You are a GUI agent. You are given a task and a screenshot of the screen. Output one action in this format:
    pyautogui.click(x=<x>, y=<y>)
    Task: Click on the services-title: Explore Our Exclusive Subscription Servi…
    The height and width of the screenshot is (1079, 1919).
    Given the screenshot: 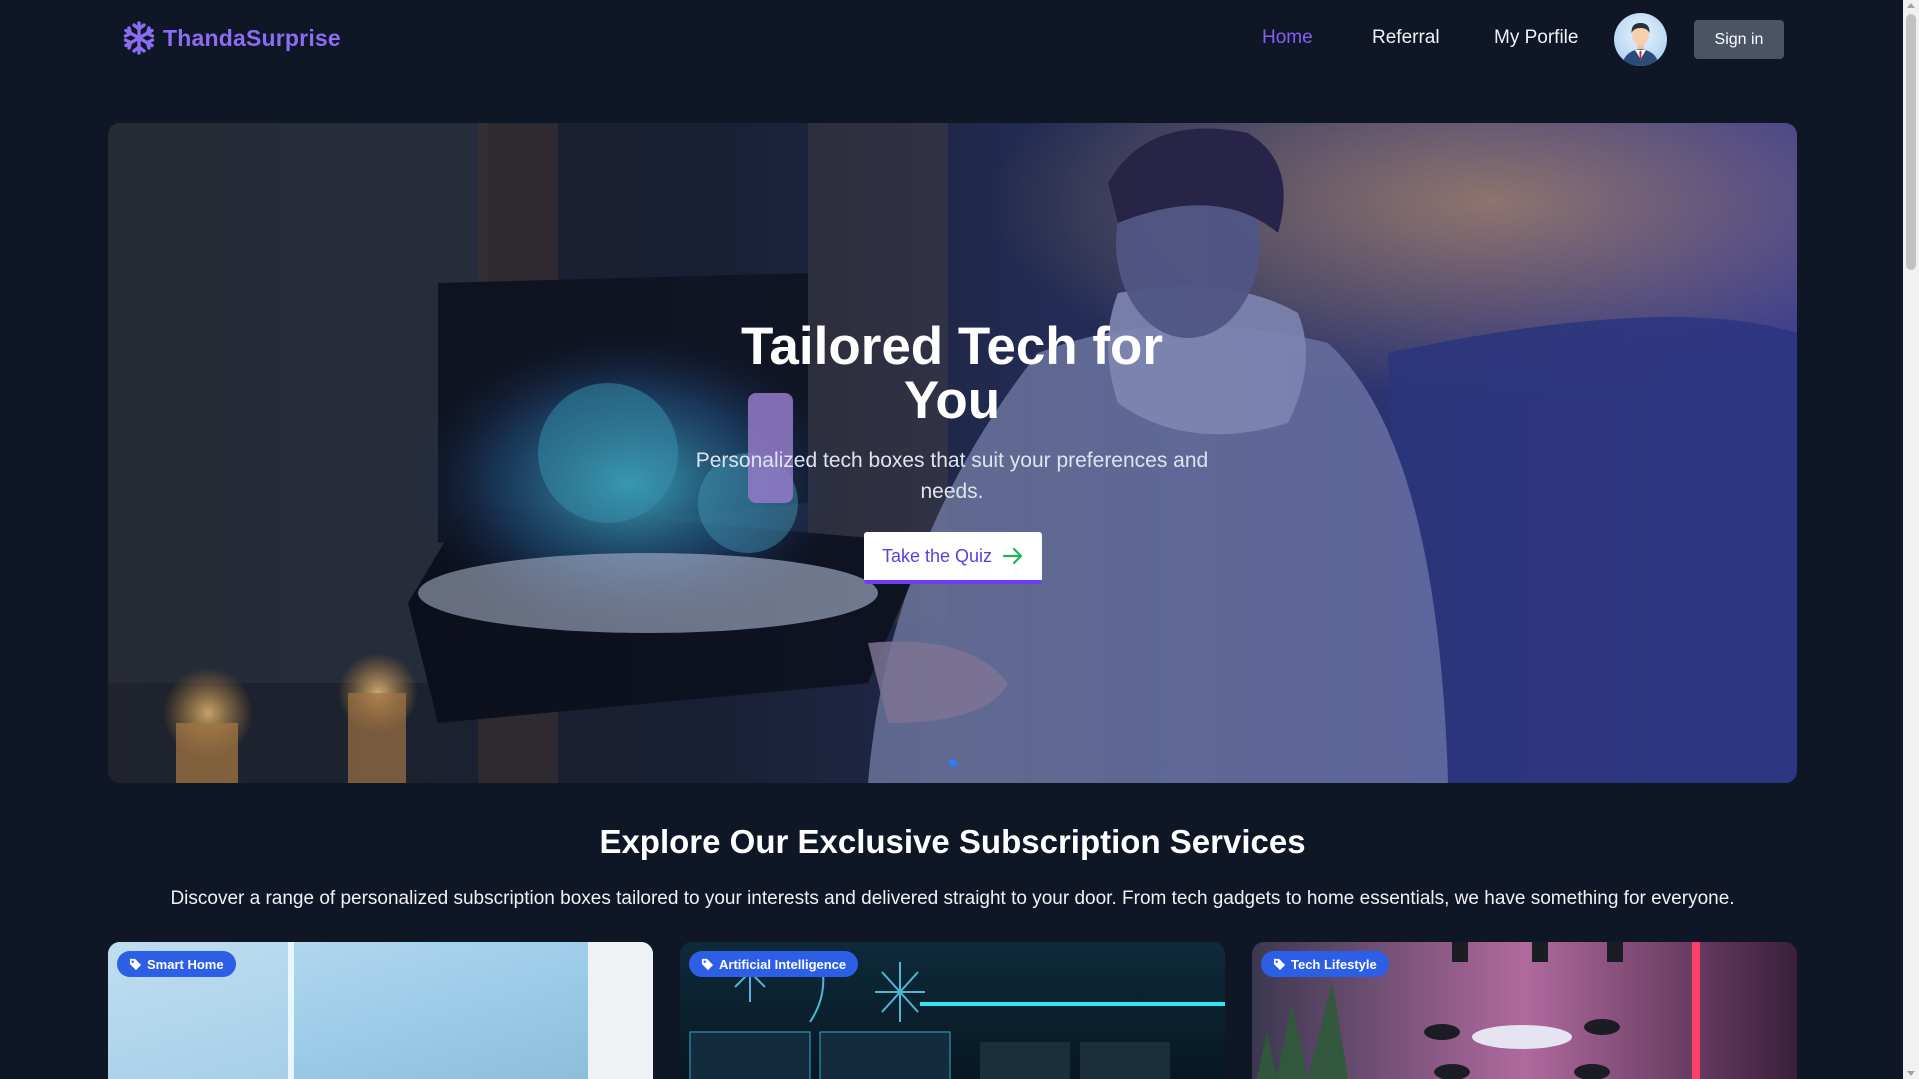 What is the action you would take?
    pyautogui.click(x=952, y=841)
    